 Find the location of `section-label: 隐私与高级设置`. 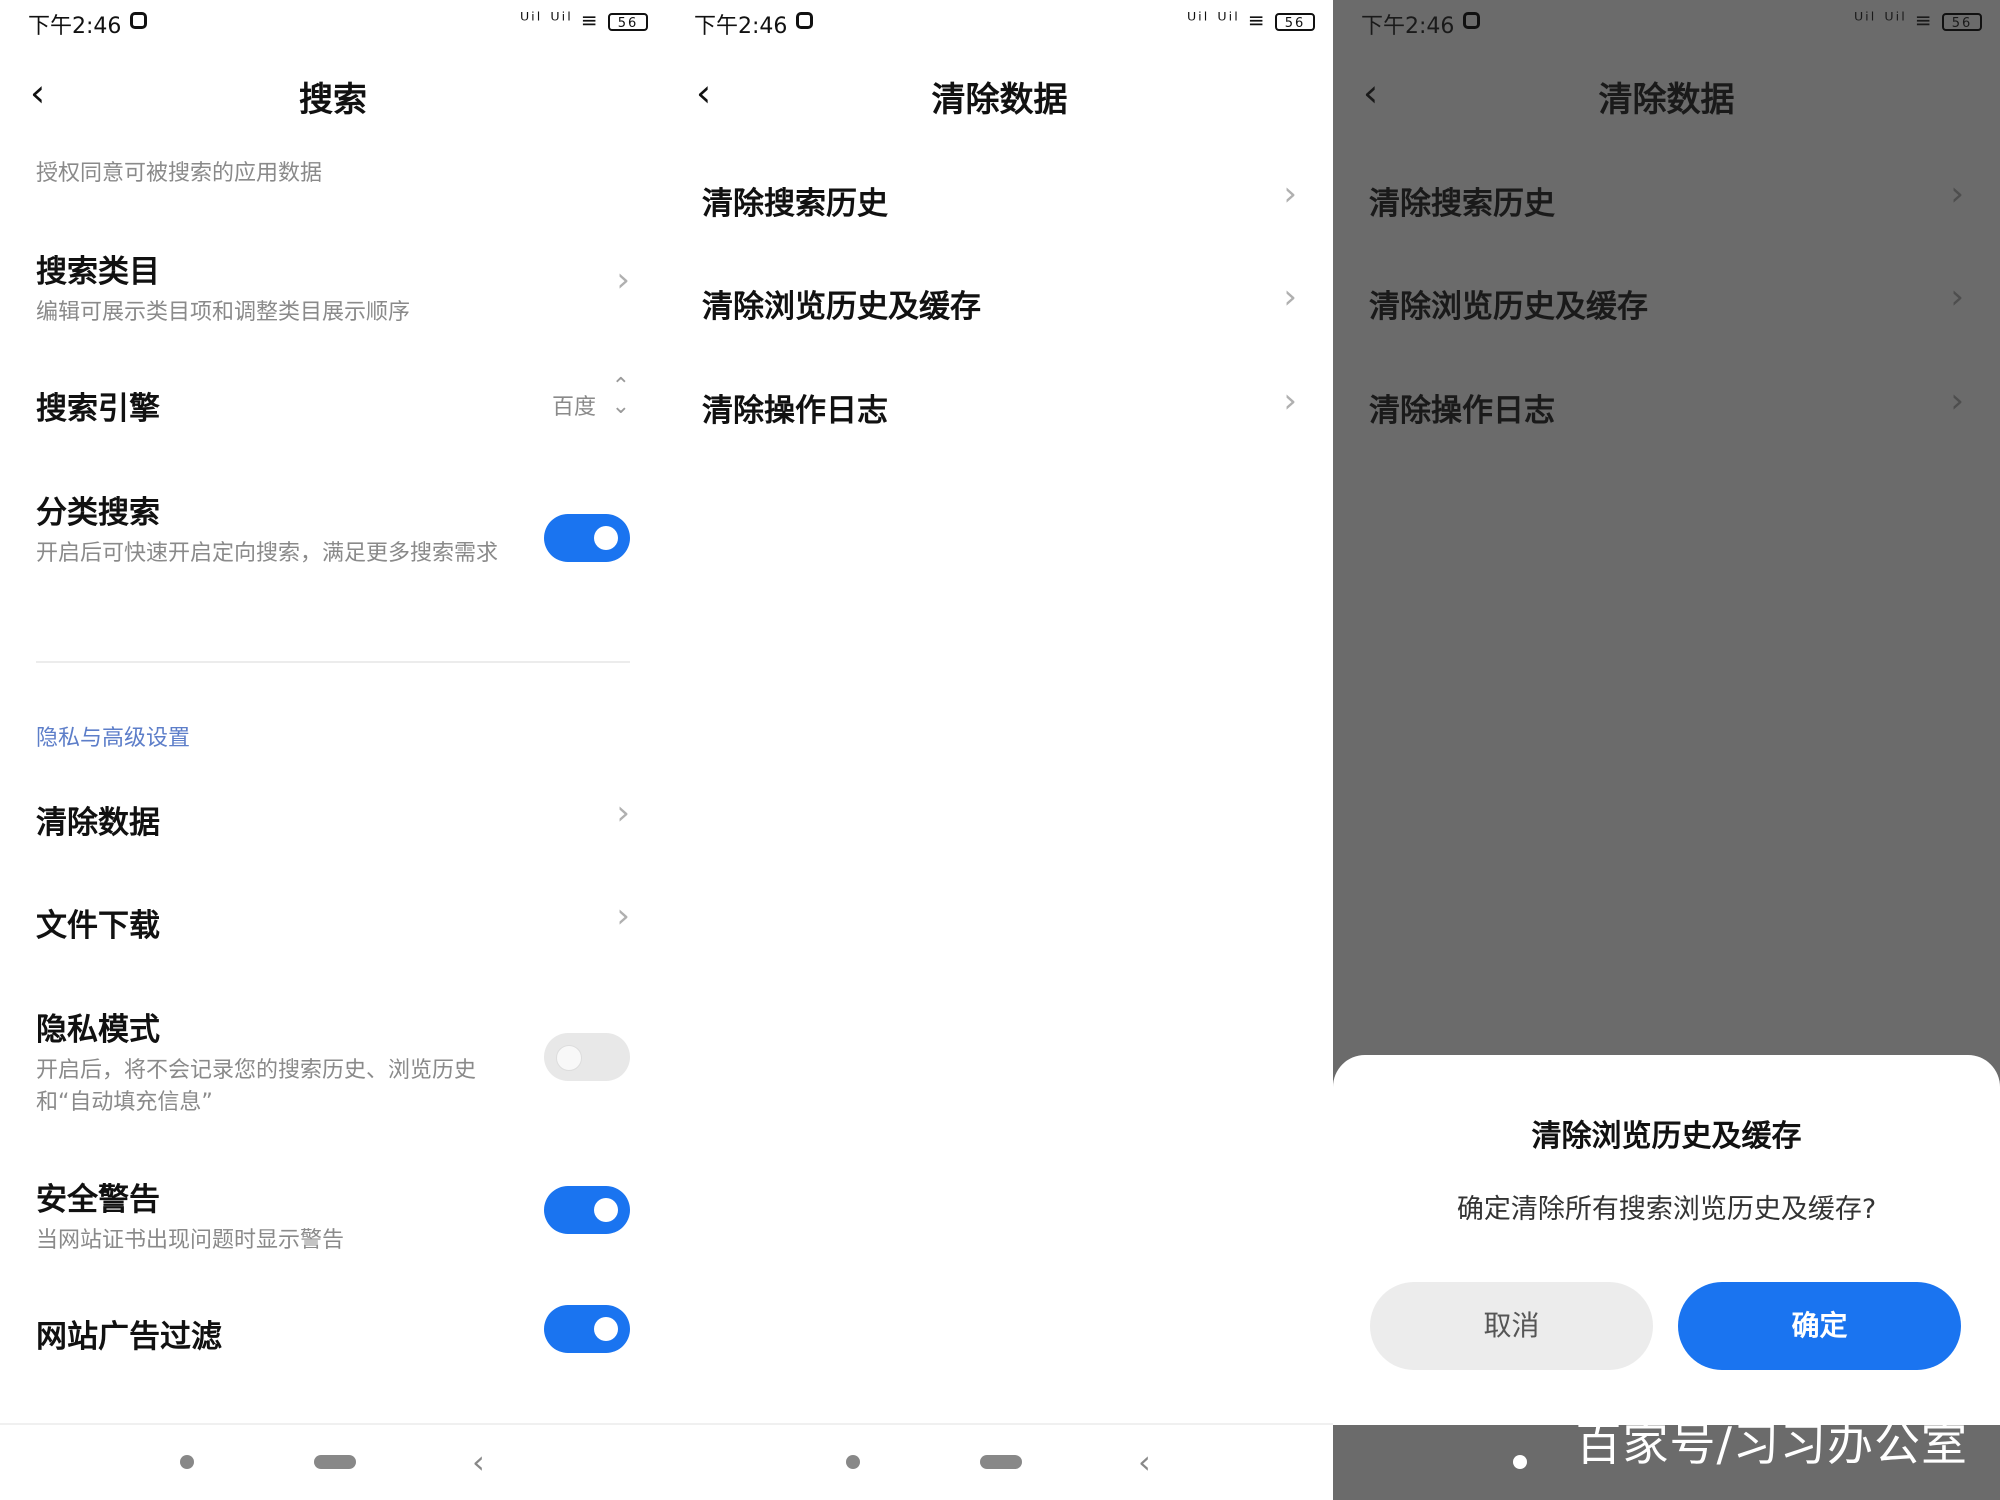

section-label: 隐私与高级设置 is located at coordinates (113, 738).